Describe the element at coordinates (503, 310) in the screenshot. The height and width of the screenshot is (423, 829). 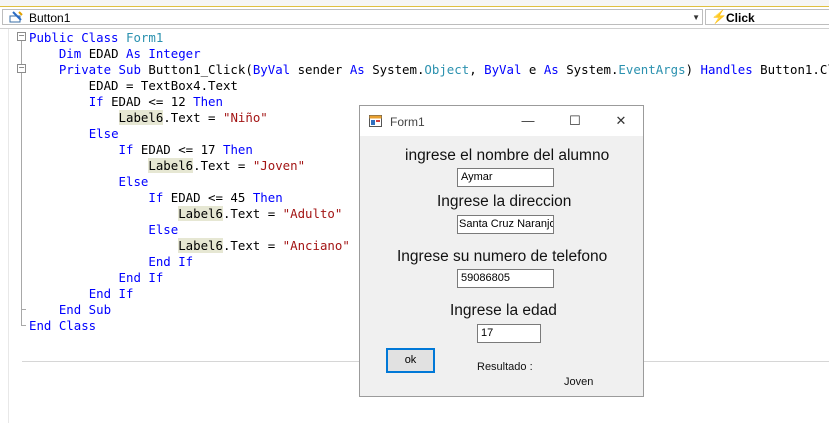
I see `edad-label: Ingrese la edad` at that location.